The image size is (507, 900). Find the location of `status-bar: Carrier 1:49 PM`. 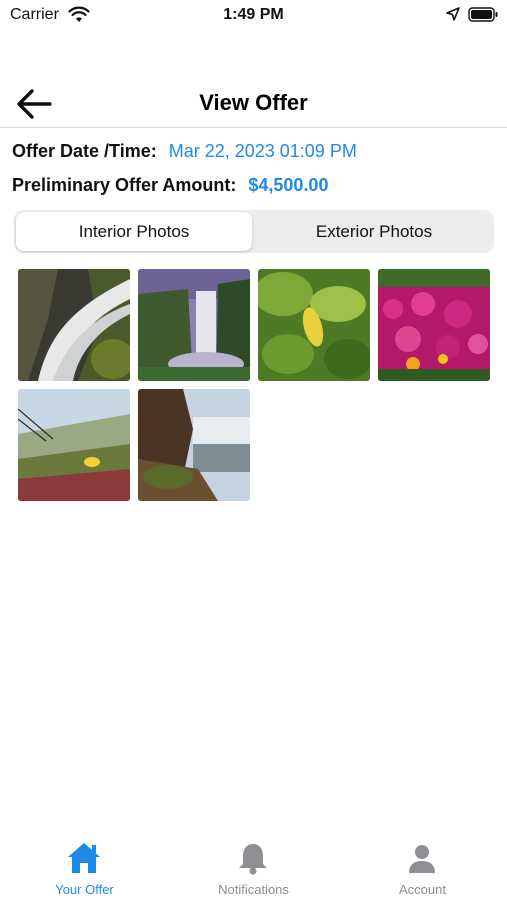

status-bar: Carrier 1:49 PM is located at coordinates (253, 16).